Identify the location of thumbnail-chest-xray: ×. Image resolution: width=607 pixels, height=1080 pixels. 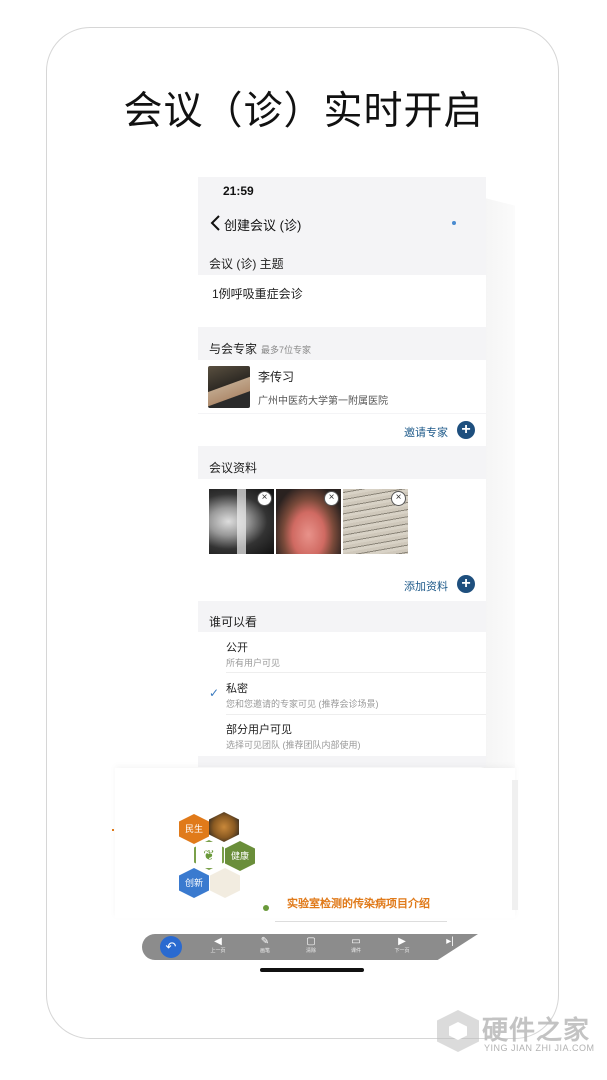
(241, 521).